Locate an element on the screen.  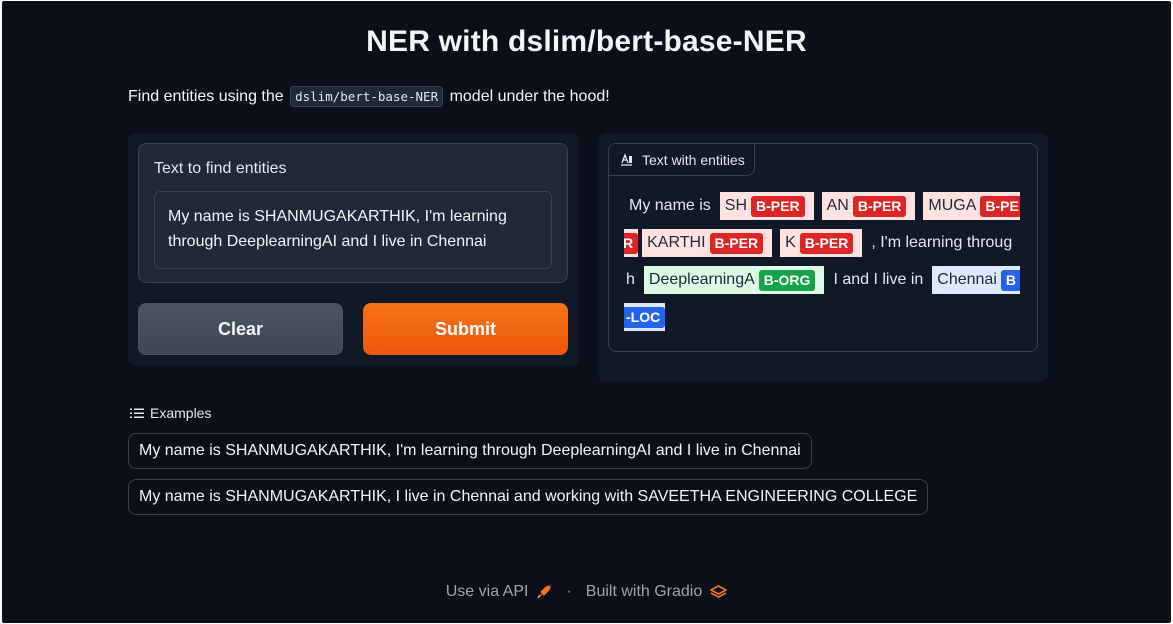
entity-token: Chennai B is located at coordinates (976, 280).